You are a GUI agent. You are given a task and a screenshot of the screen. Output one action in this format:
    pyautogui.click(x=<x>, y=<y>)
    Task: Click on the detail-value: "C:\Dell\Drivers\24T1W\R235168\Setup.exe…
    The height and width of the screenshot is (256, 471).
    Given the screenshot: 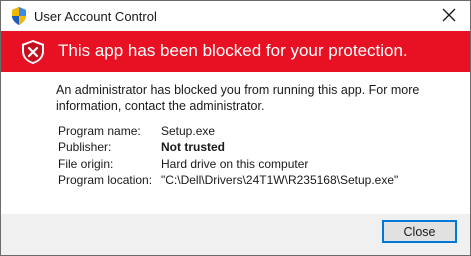 What is the action you would take?
    pyautogui.click(x=280, y=179)
    